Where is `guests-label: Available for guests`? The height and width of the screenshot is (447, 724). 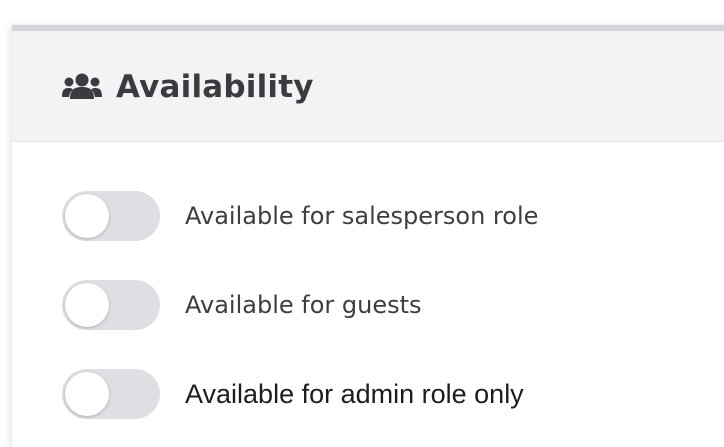
guests-label: Available for guests is located at coordinates (303, 305).